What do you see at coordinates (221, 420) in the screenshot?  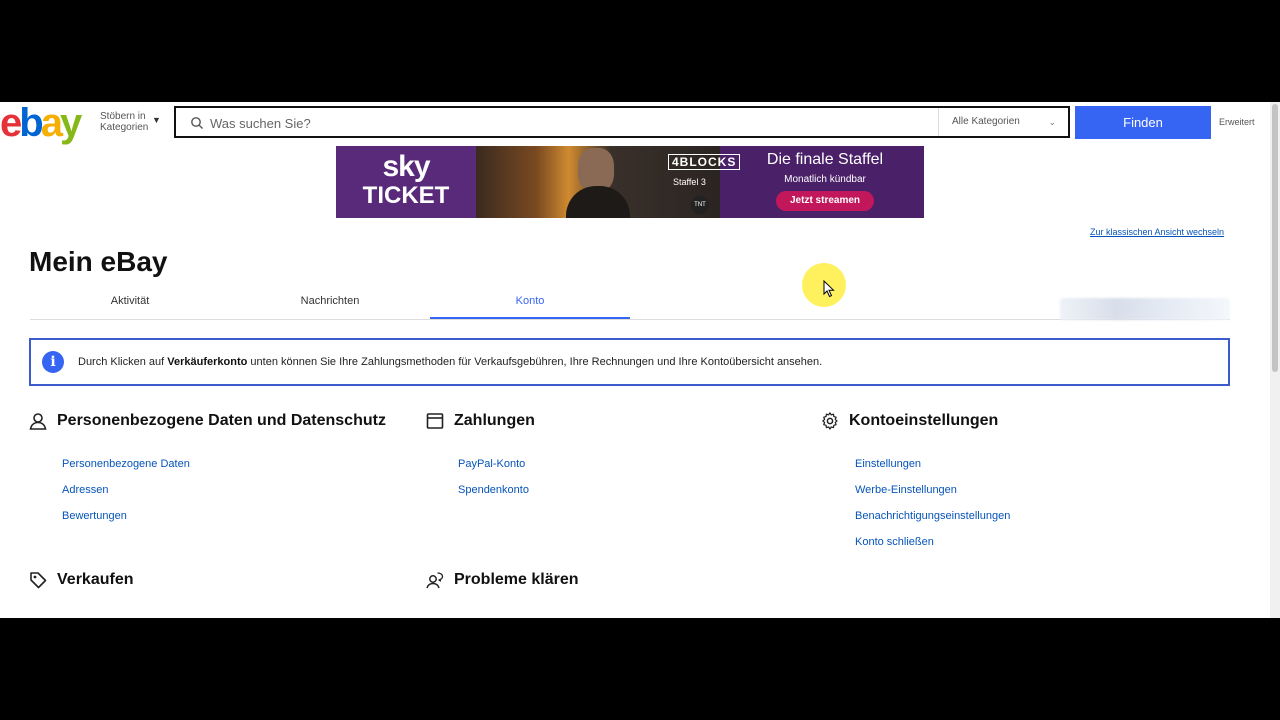 I see `section-personal-title: Personenbezogene Daten und Datenschutz` at bounding box center [221, 420].